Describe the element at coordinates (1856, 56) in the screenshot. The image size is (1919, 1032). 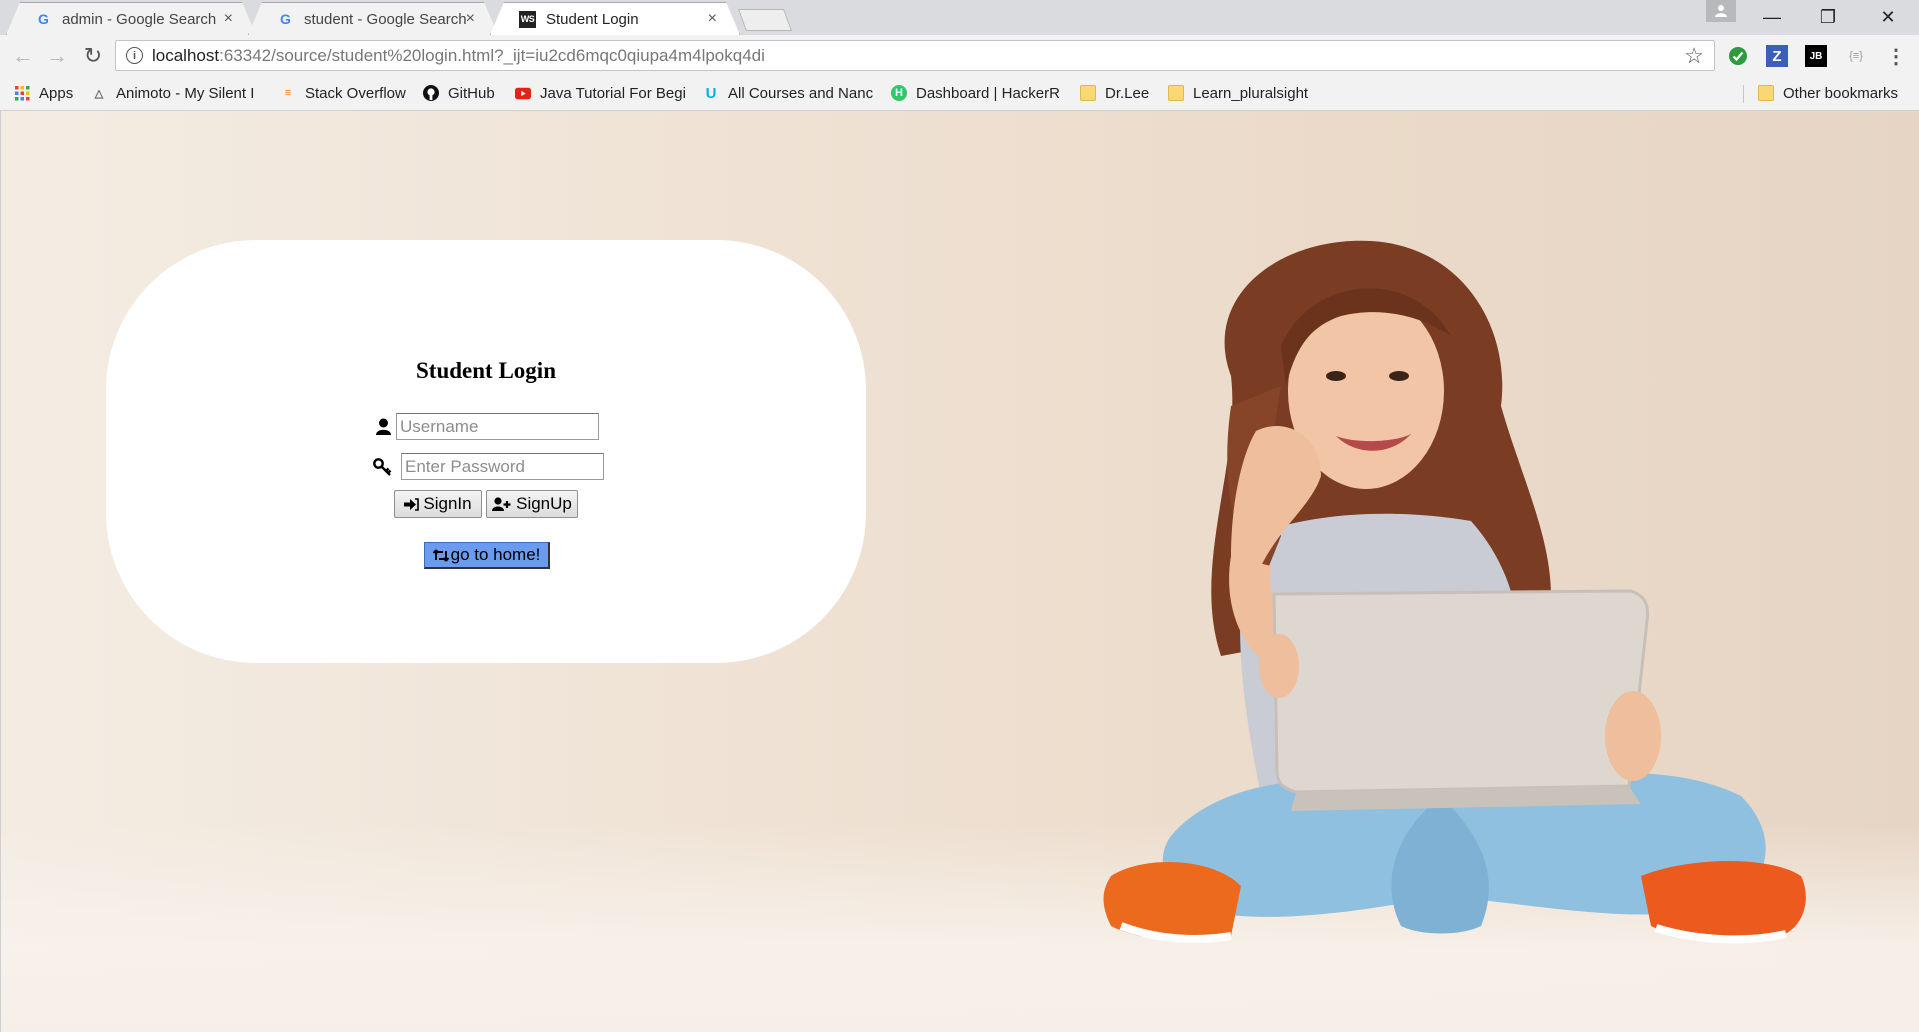
I see `json-extension-icon: {≡}` at that location.